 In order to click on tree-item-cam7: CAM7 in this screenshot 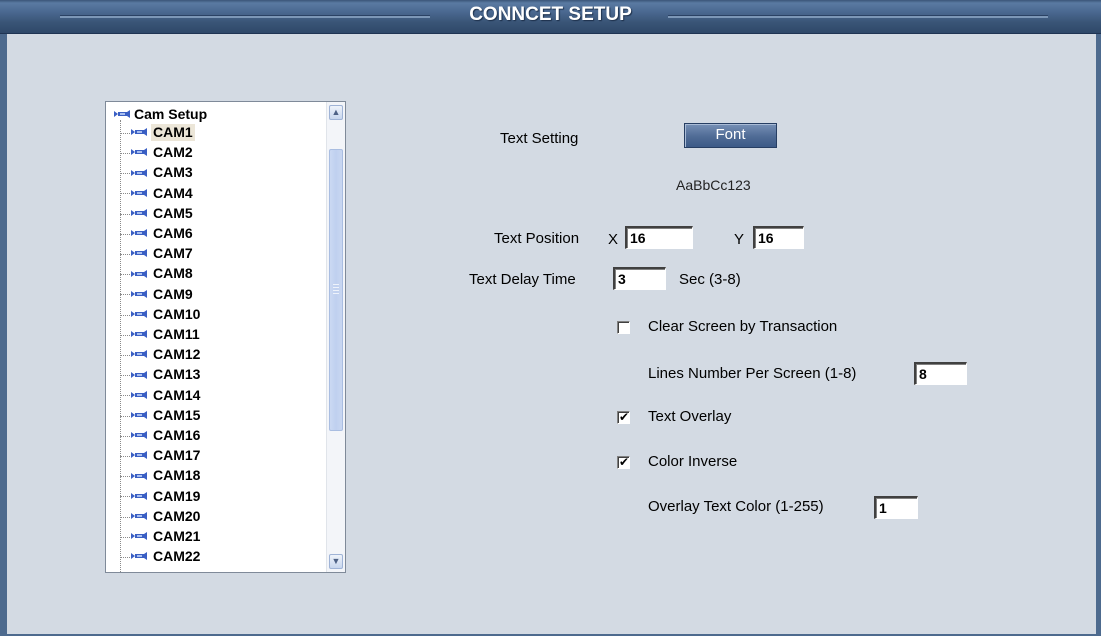, I will do `click(157, 255)`.